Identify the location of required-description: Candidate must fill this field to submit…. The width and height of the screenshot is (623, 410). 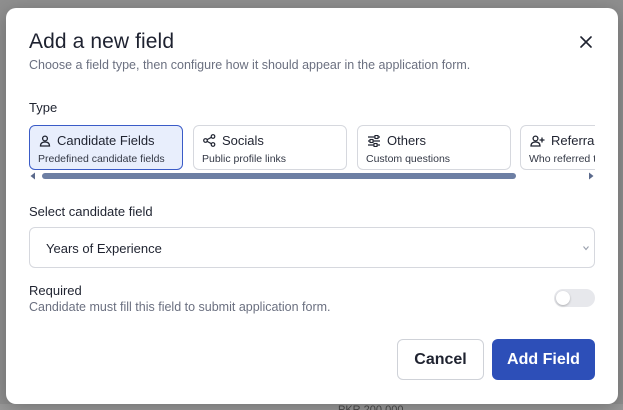
(180, 307).